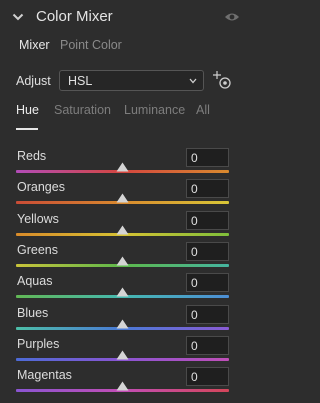 This screenshot has width=320, height=403. I want to click on tab-luminance: Luminance, so click(154, 110).